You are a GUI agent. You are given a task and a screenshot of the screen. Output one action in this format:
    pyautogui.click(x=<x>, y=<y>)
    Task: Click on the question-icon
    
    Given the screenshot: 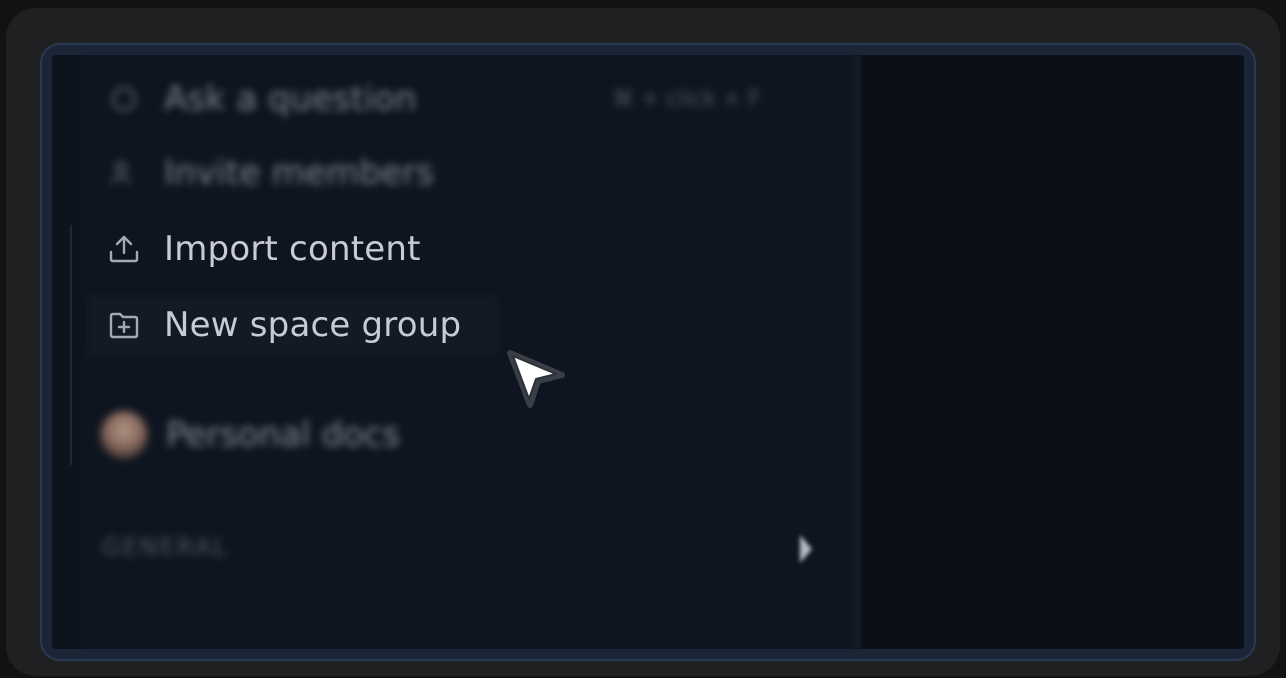 What is the action you would take?
    pyautogui.click(x=124, y=99)
    